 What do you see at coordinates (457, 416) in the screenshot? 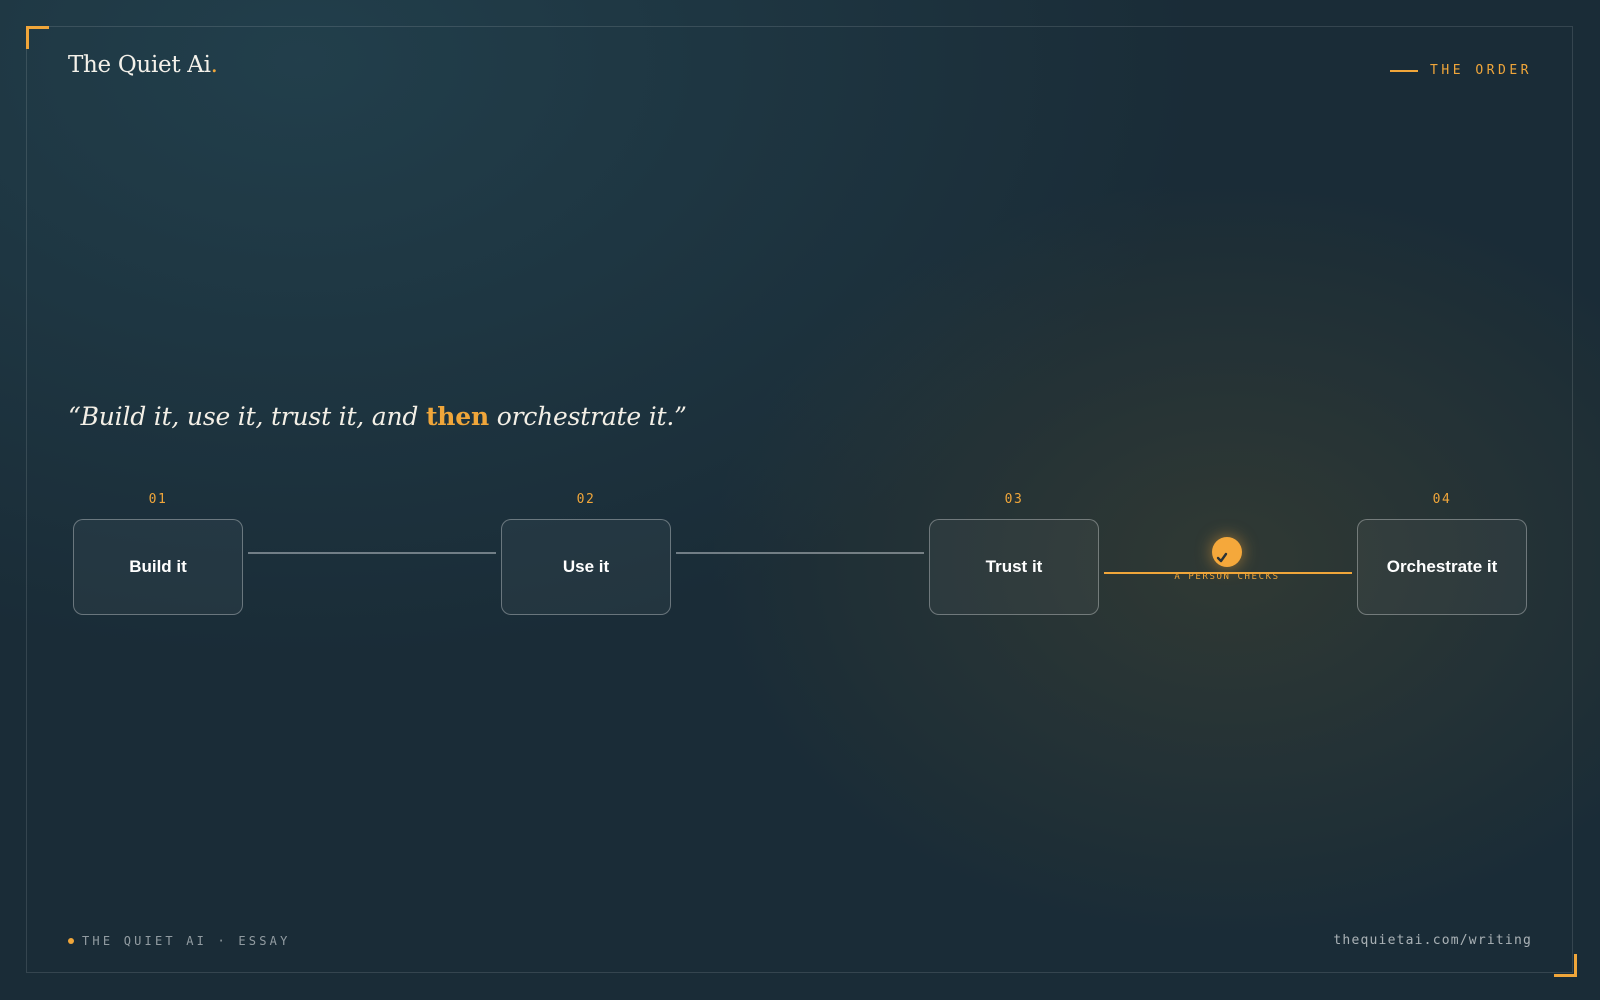
I see `quote-accent: then` at bounding box center [457, 416].